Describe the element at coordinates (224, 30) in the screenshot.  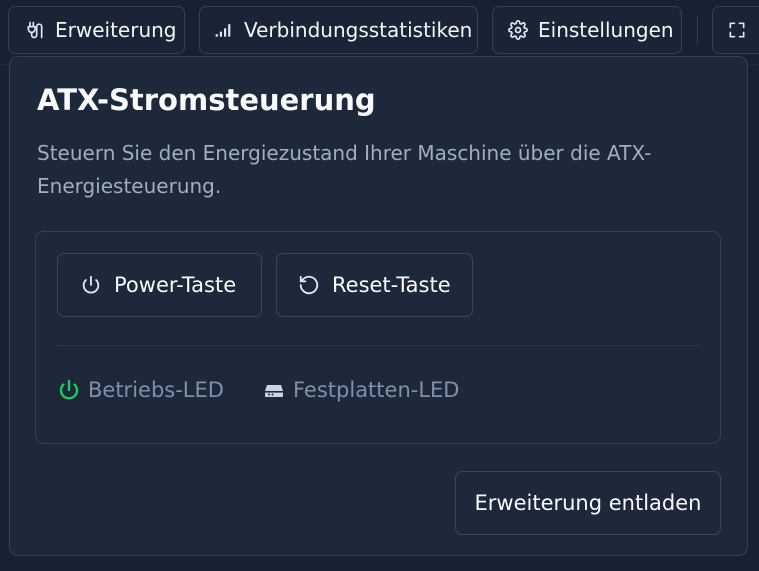
I see `signal-bars-icon` at that location.